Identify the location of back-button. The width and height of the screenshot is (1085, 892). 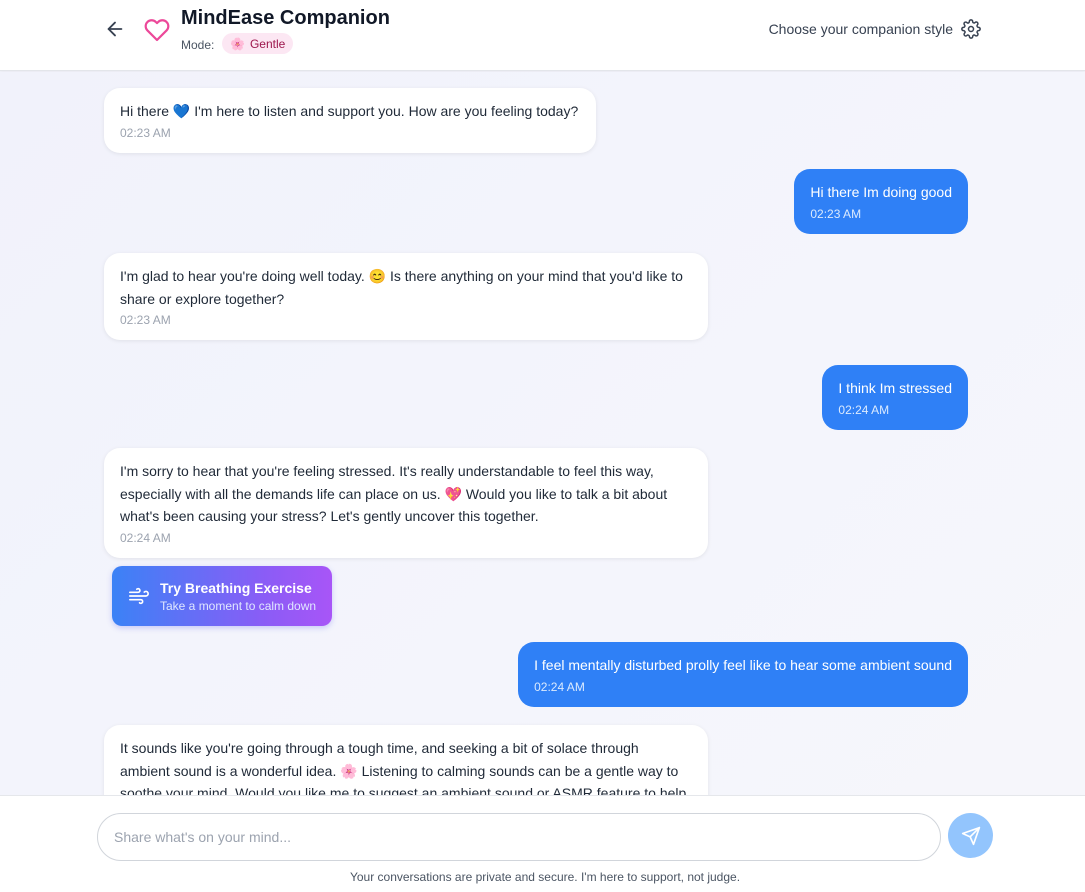
(115, 29).